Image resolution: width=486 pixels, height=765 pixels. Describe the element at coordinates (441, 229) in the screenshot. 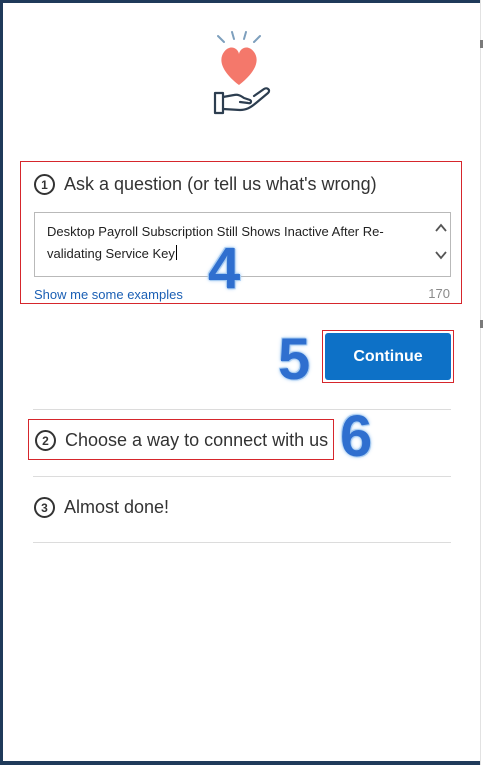

I see `chevron-up-icon` at that location.